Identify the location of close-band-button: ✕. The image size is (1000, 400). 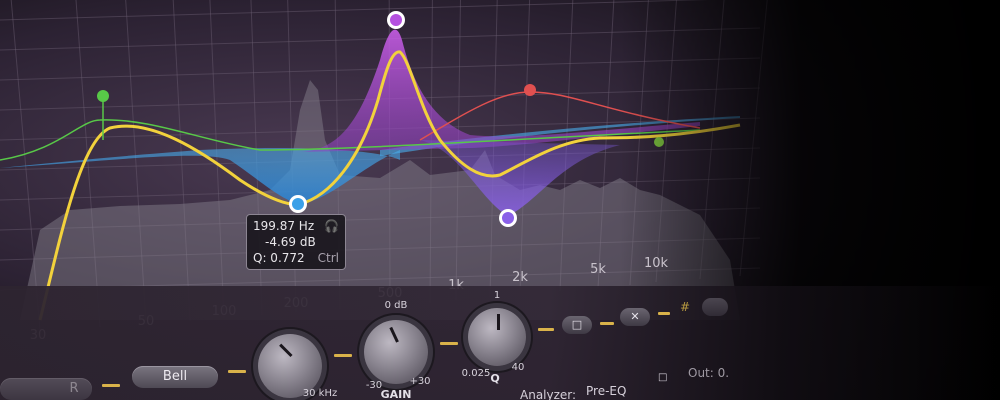
(635, 317).